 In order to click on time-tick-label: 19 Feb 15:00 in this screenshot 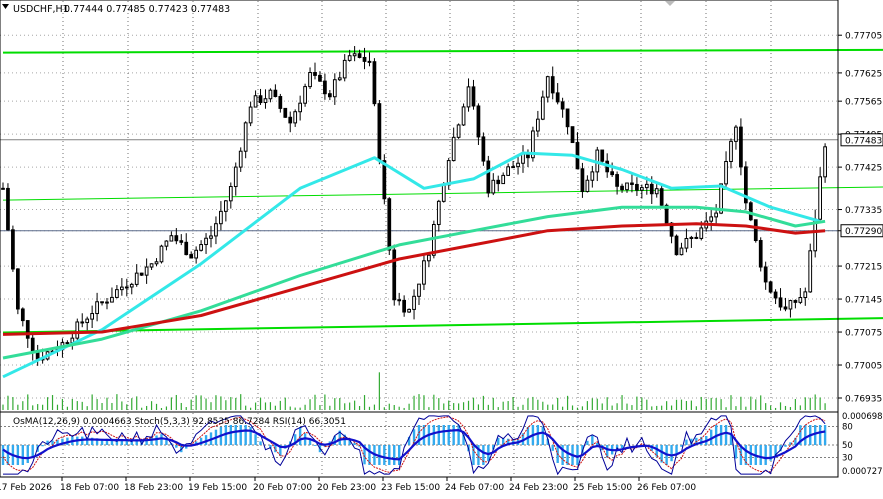, I will do `click(217, 488)`.